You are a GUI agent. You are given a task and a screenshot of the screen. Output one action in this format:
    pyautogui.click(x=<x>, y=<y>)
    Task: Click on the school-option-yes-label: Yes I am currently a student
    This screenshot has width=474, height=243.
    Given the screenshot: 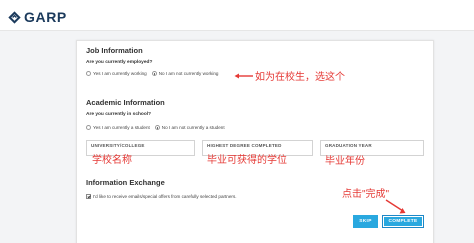 What is the action you would take?
    pyautogui.click(x=121, y=127)
    